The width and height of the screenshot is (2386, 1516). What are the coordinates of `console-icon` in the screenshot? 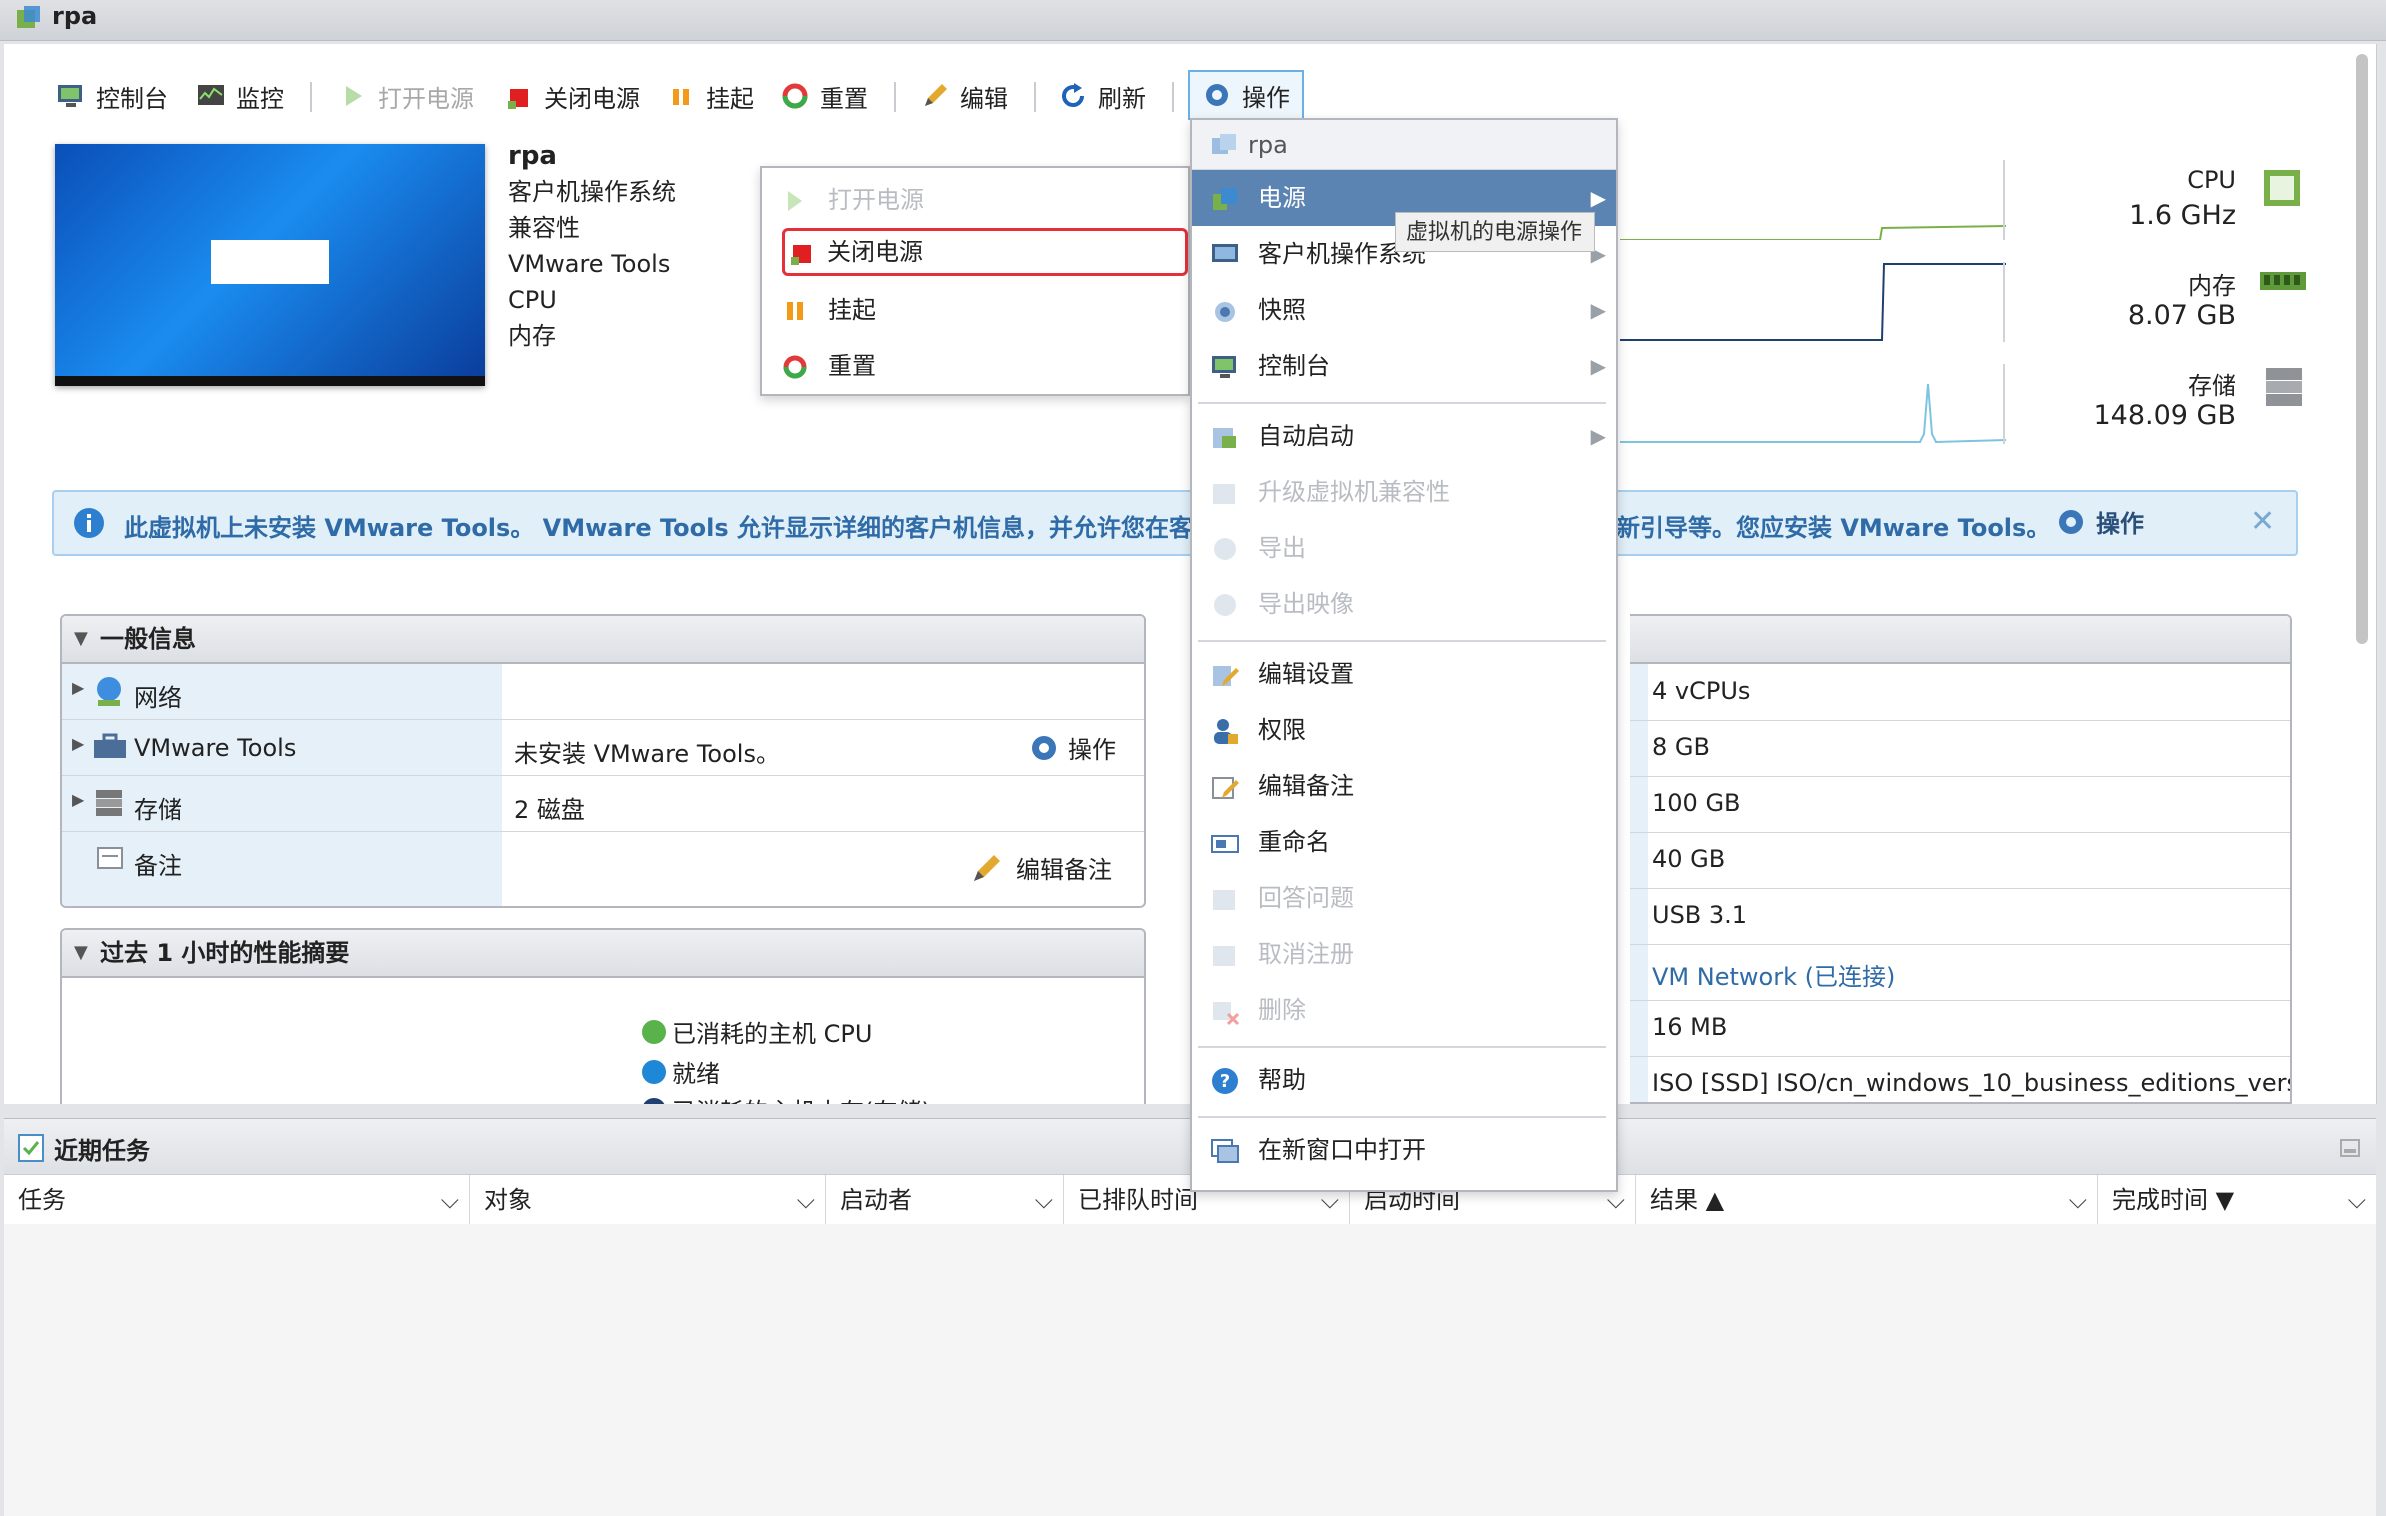 It's located at (70, 96).